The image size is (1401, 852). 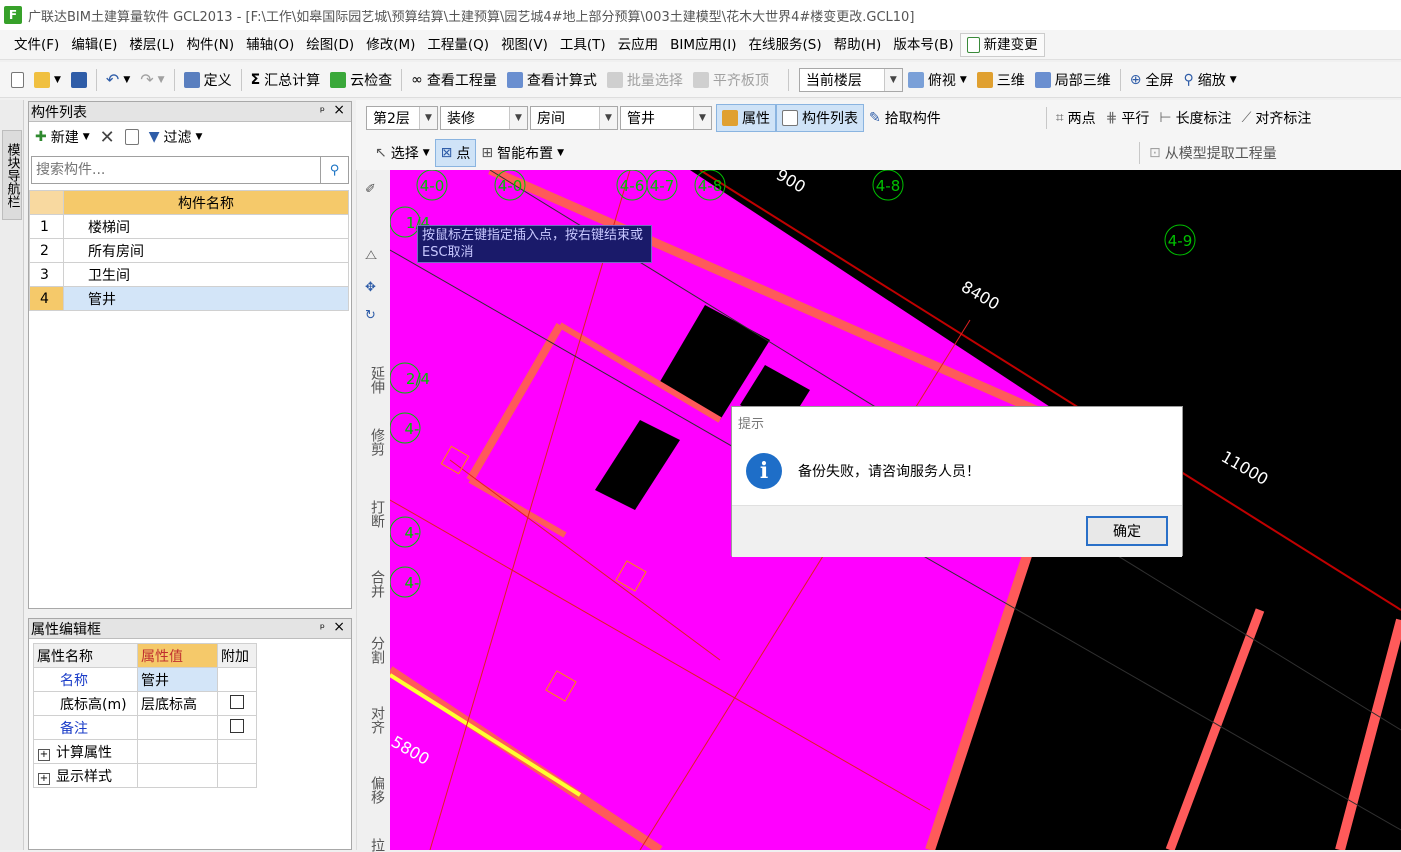 I want to click on menu-modify: 修改(M), so click(x=390, y=45).